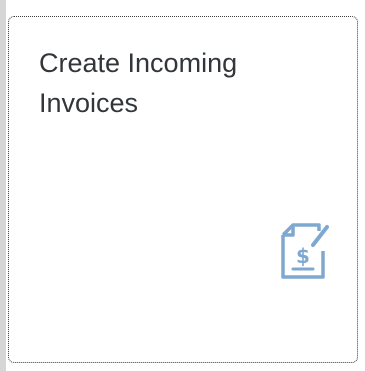  I want to click on background-strip, so click(3, 185).